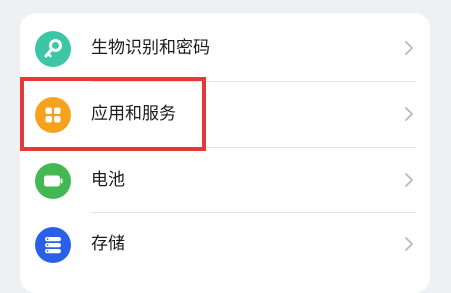  What do you see at coordinates (53, 181) in the screenshot?
I see `battery-icon` at bounding box center [53, 181].